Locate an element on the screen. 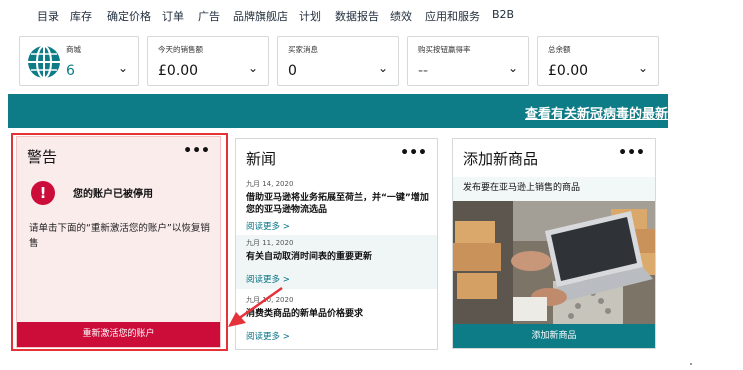 The width and height of the screenshot is (743, 370). news-headline: 借助亚马逊将业务拓展至荷兰，并“一键”增加您的亚马逊物流选品 is located at coordinates (338, 204).